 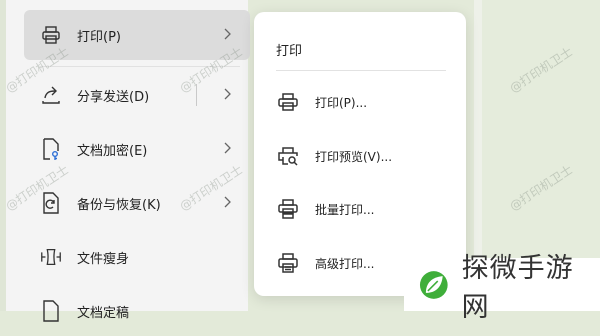 I want to click on menu-item-backup: 备份与恢复(K), so click(x=137, y=203).